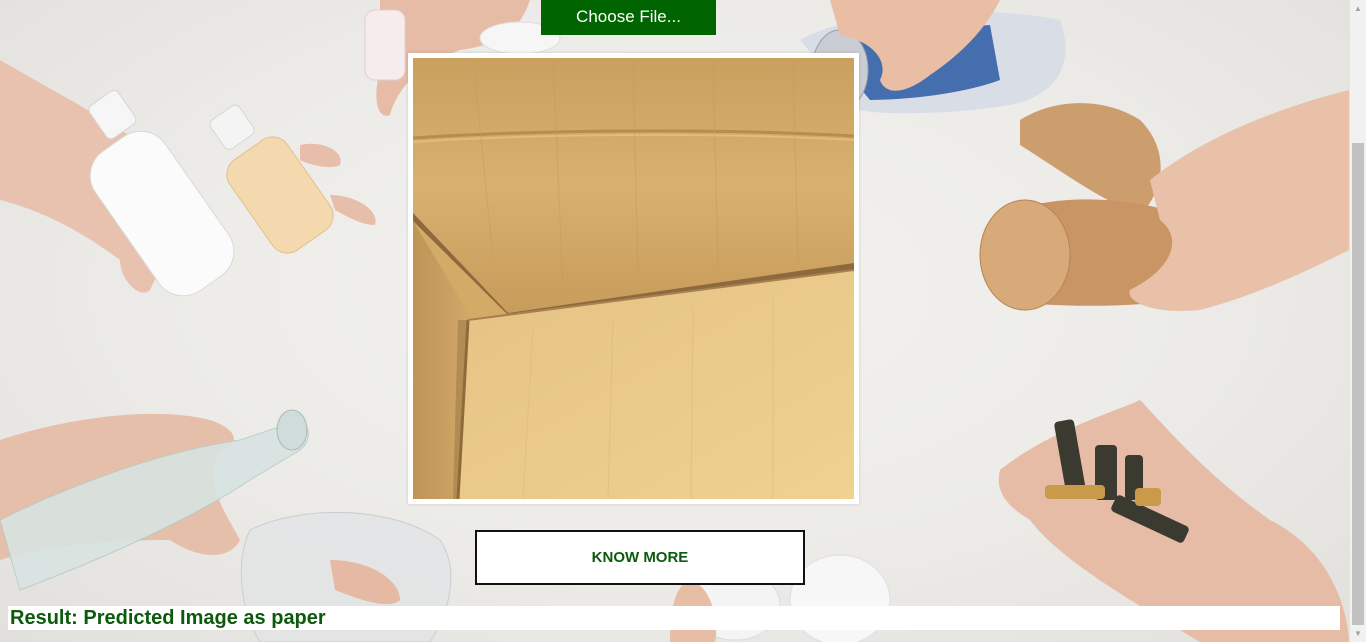  What do you see at coordinates (188, 178) in the screenshot?
I see `hand-with-bottles-topleft` at bounding box center [188, 178].